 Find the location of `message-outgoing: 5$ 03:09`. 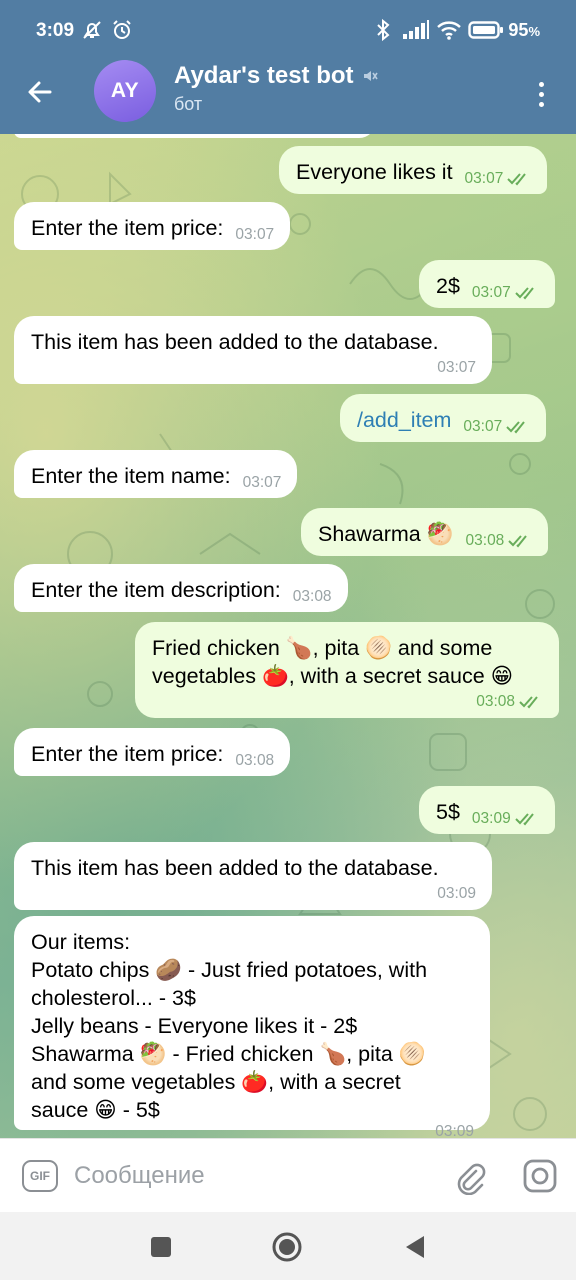

message-outgoing: 5$ 03:09 is located at coordinates (487, 810).